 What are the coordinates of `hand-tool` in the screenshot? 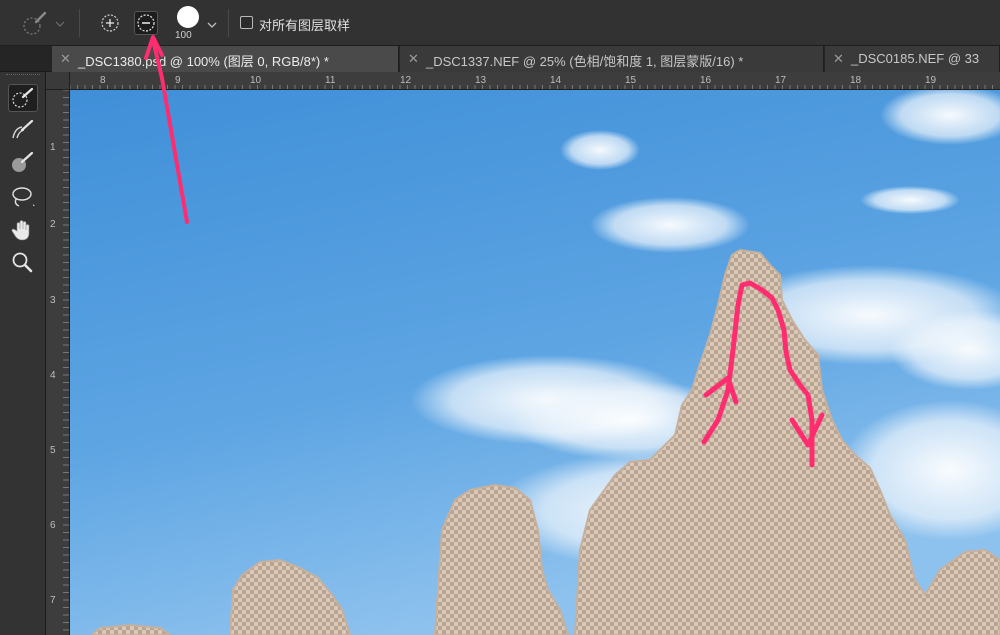 It's located at (23, 231).